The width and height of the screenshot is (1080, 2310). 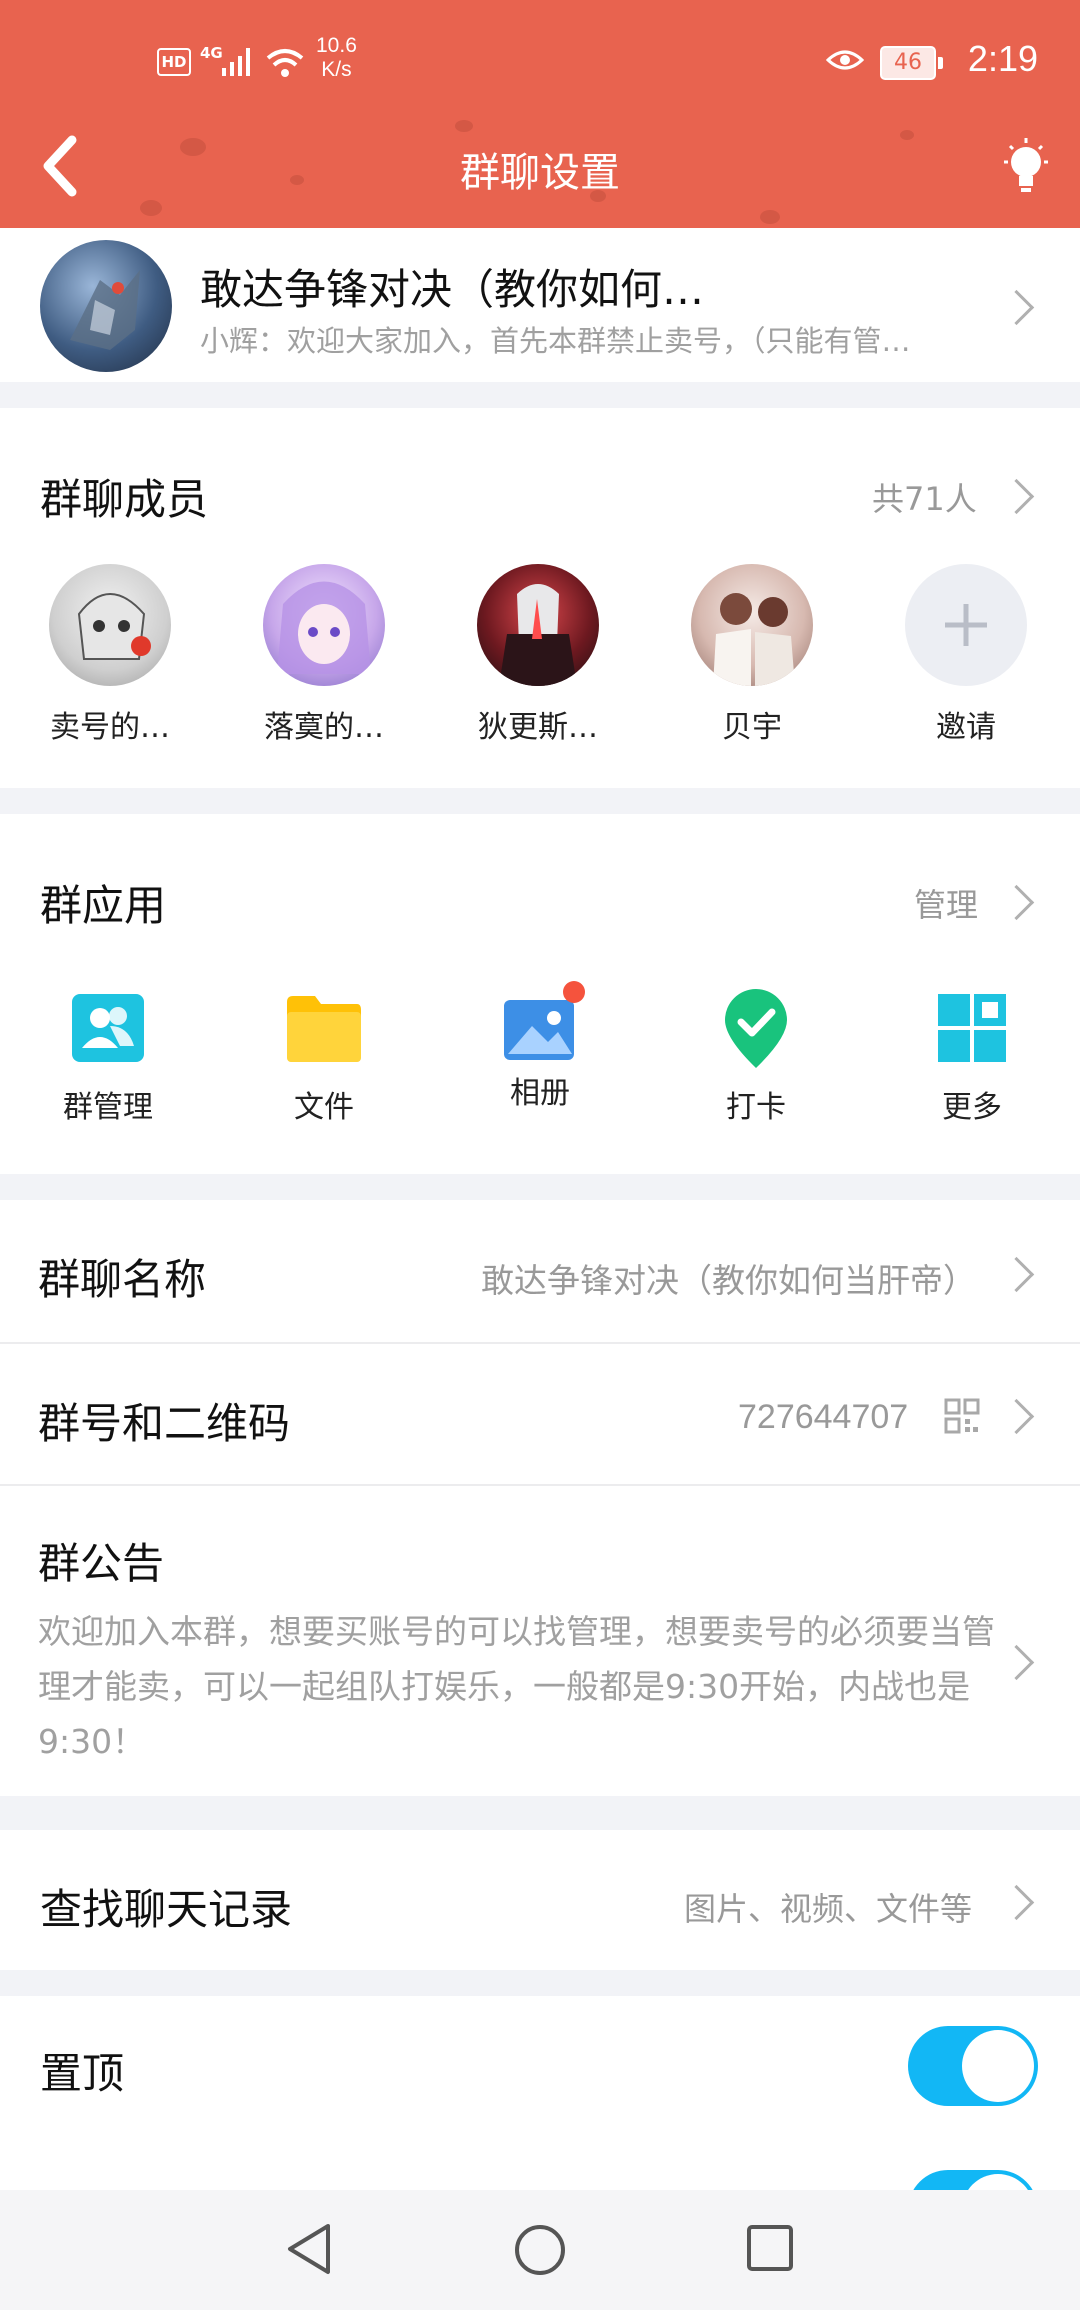 I want to click on recents-square-icon, so click(x=771, y=2249).